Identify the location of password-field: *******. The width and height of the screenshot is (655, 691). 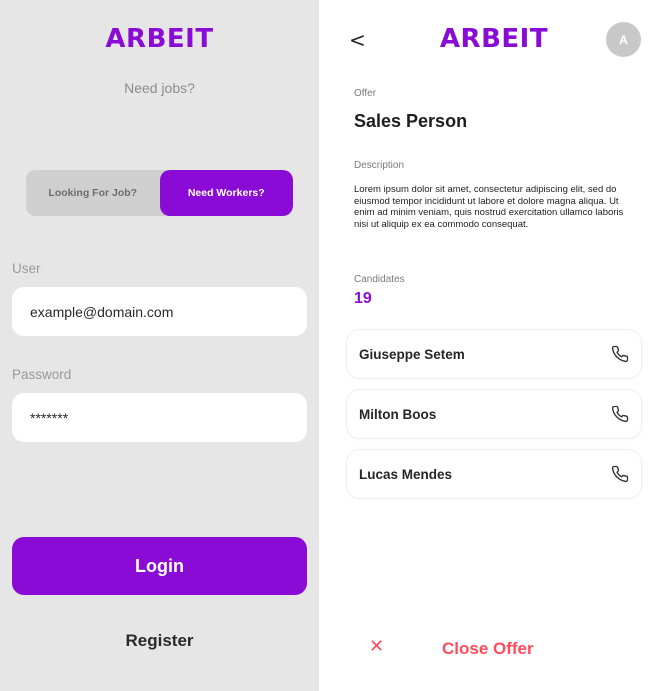
(159, 417).